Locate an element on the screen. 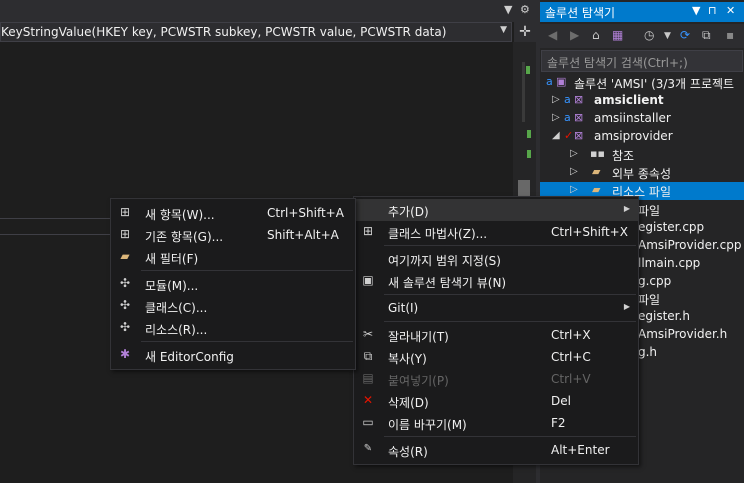 This screenshot has height=483, width=744. tree-item-solution: a ▣ 솔루션 'AMSI' (3/3개 프로젝트 is located at coordinates (642, 83).